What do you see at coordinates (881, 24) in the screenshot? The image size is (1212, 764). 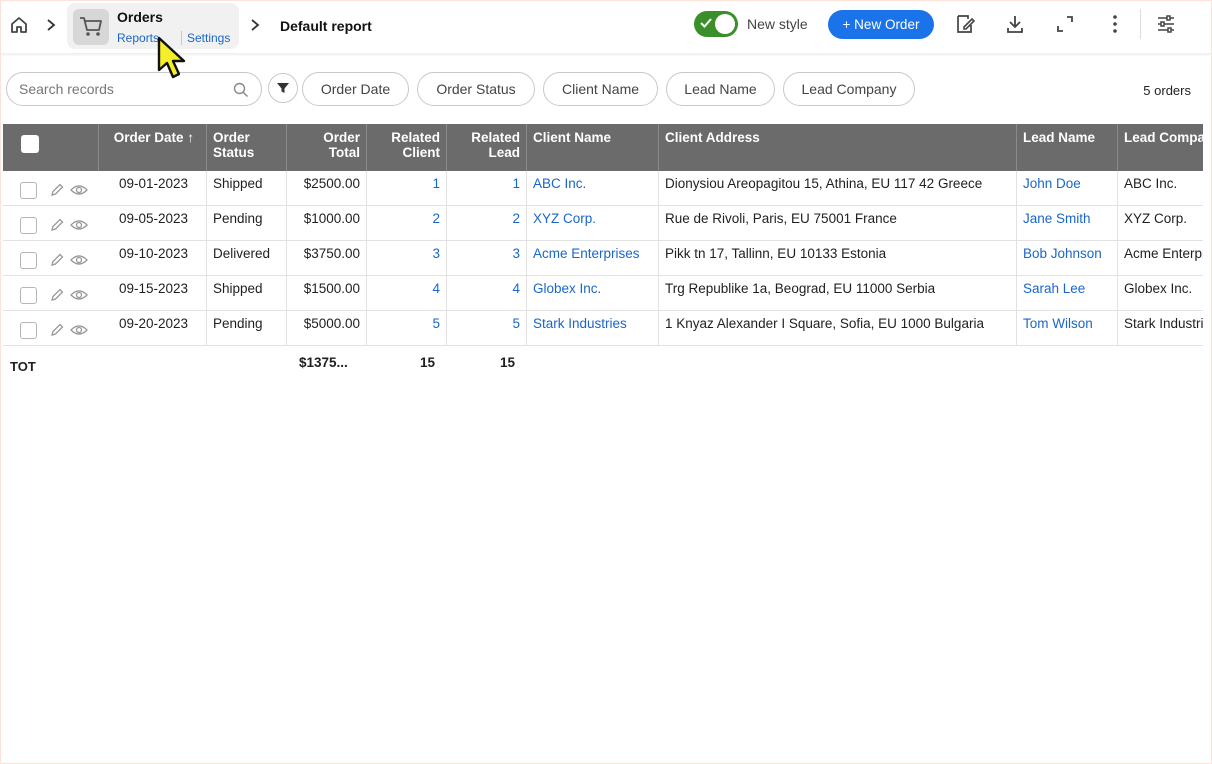 I see `new-order-button: + New Order` at bounding box center [881, 24].